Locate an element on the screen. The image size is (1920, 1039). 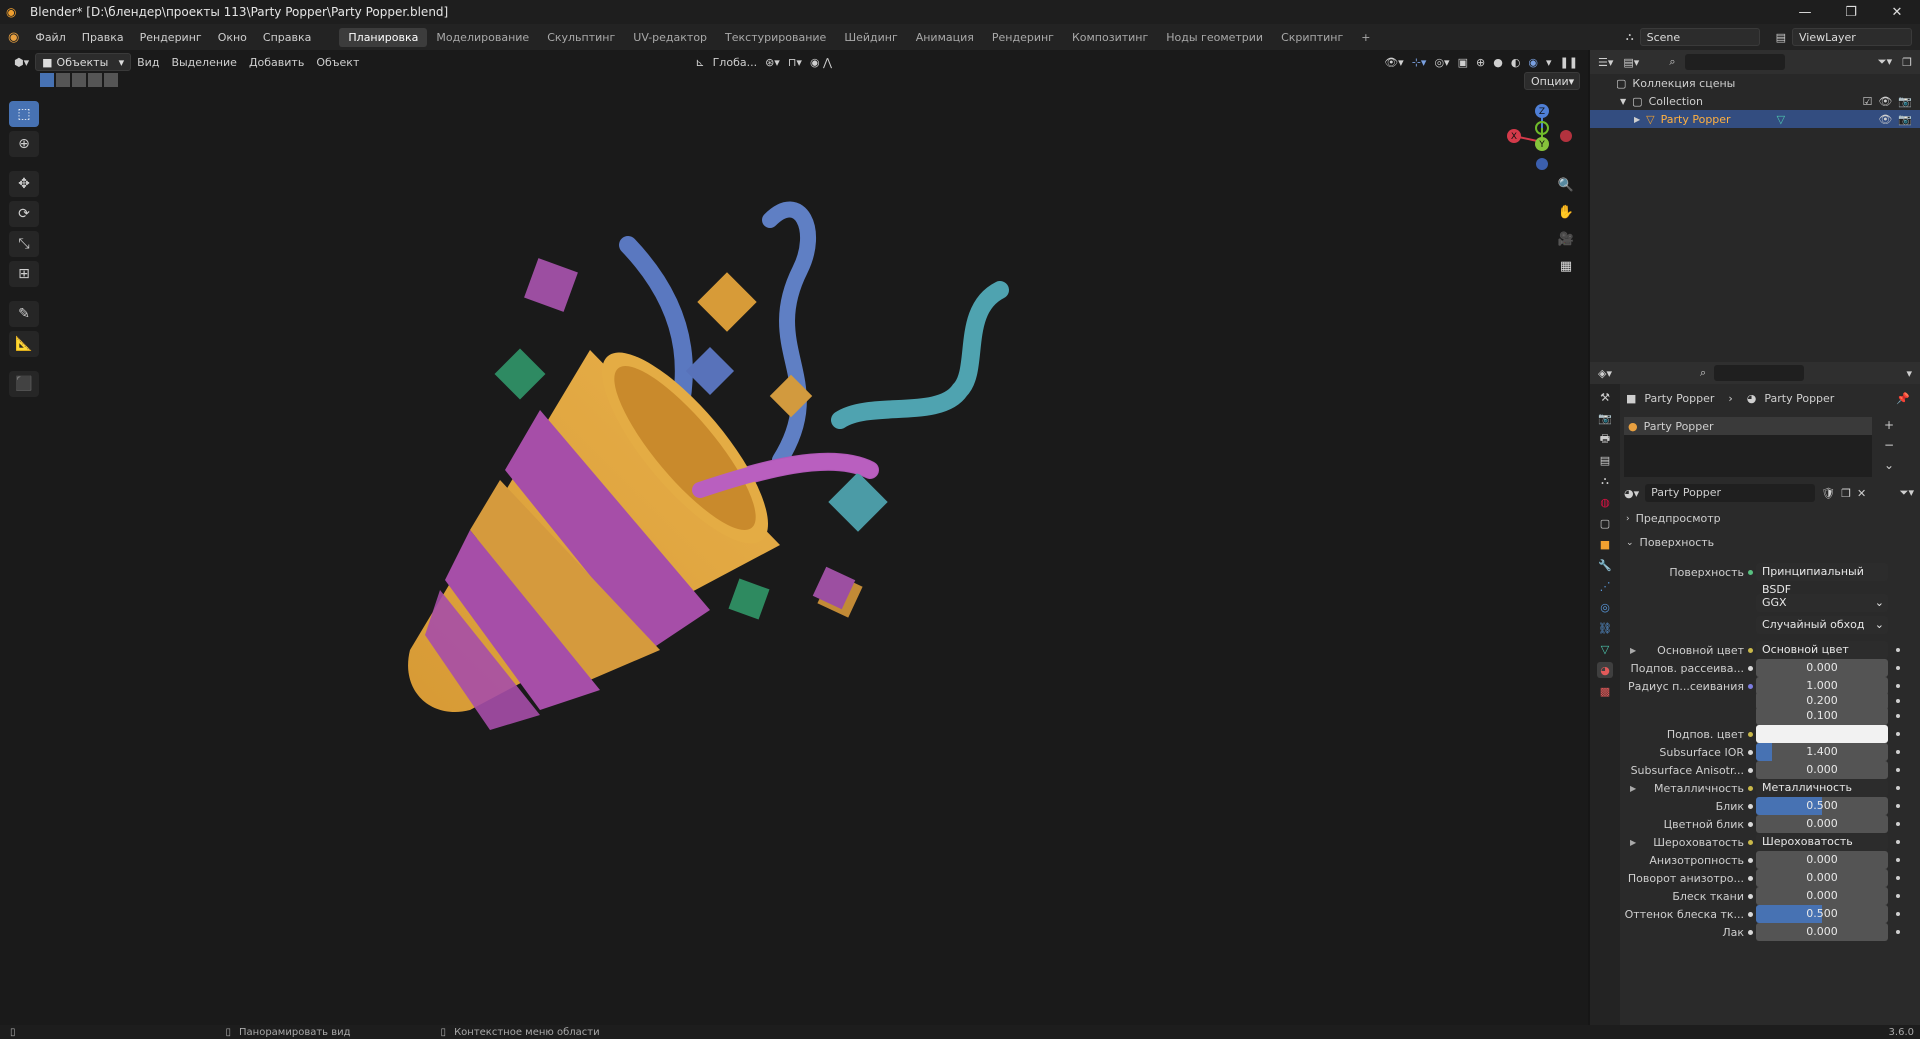
outliner-row-party-popper: ▶ ▽ Party Popper ▽ 👁 📷 is located at coordinates (1755, 119).